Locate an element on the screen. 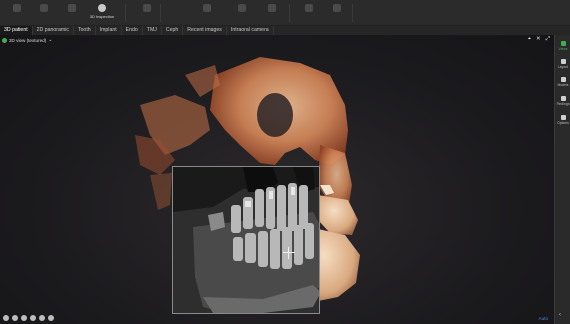 Image resolution: width=570 pixels, height=324 pixels. options-icon is located at coordinates (563, 117).